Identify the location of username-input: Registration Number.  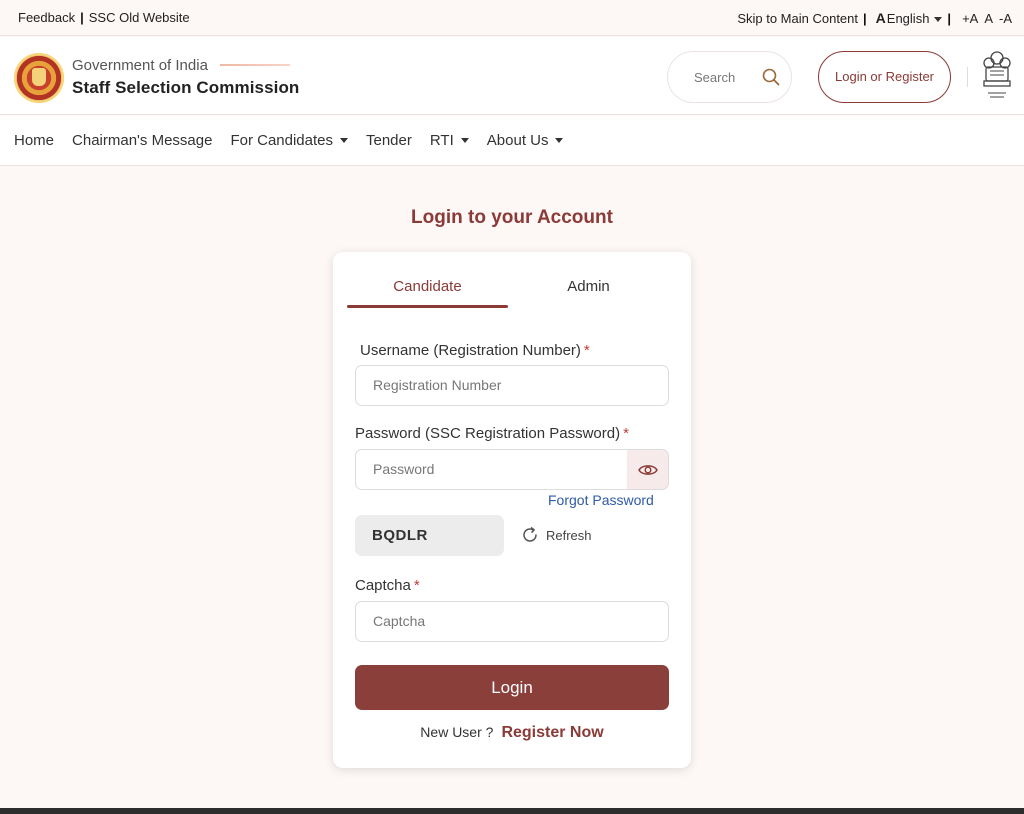
(512, 385).